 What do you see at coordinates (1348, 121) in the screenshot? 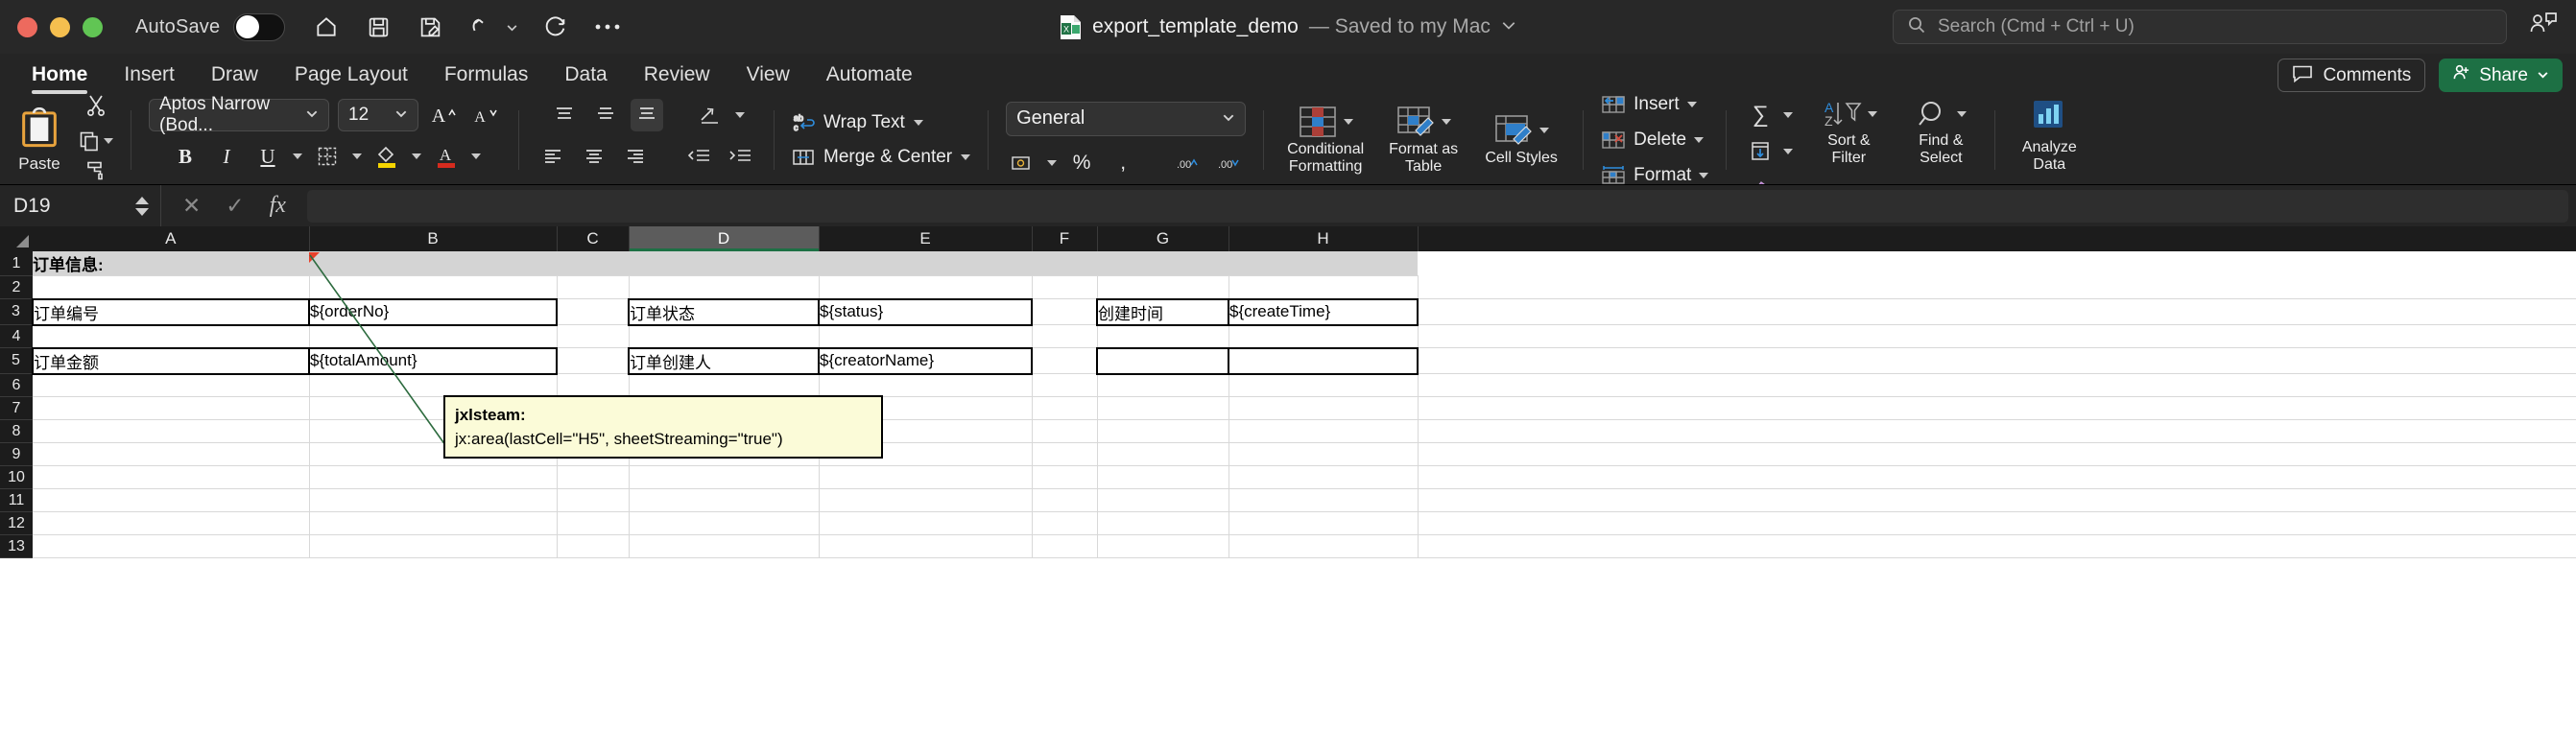
I see `conditional-formatting-chevron-down-icon` at bounding box center [1348, 121].